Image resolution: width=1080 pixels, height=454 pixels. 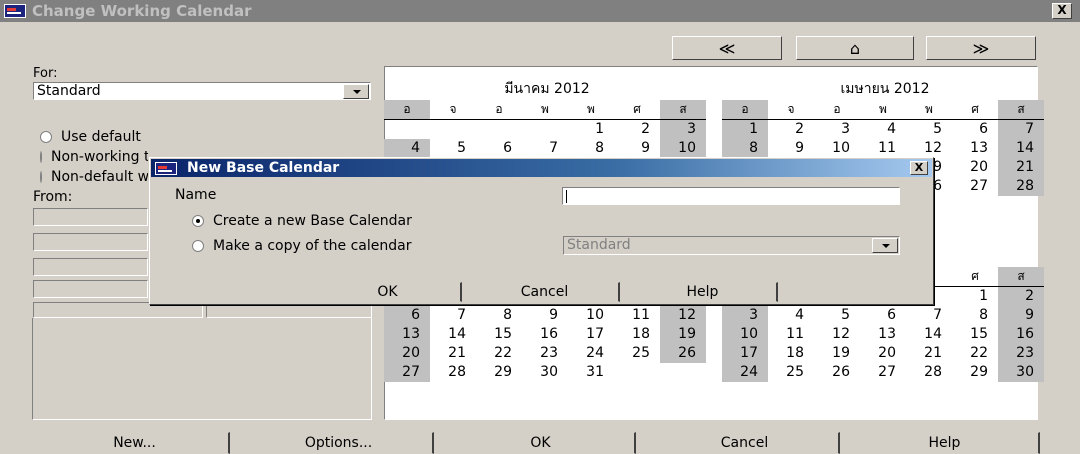 I want to click on calendar-day: 30, so click(x=1021, y=372).